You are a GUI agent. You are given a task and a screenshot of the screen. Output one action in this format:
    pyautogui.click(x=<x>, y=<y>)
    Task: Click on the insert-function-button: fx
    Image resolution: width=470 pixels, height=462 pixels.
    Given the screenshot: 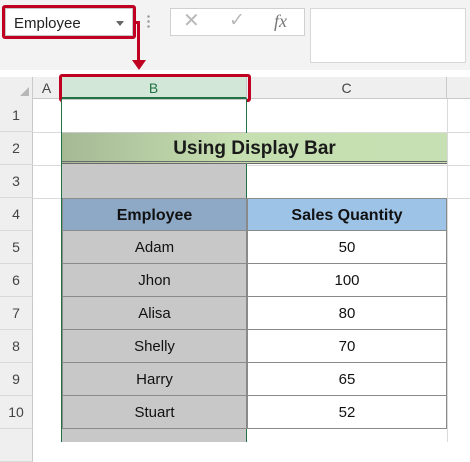 What is the action you would take?
    pyautogui.click(x=280, y=21)
    